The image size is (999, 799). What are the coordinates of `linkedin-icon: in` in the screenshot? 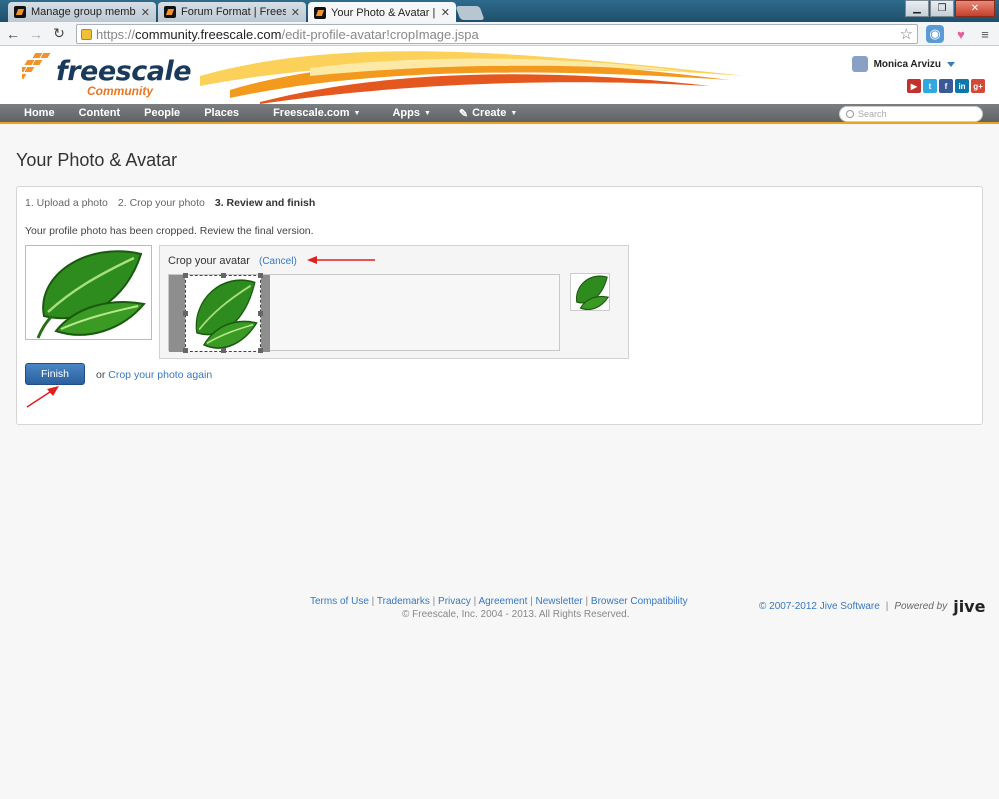 It's located at (962, 86).